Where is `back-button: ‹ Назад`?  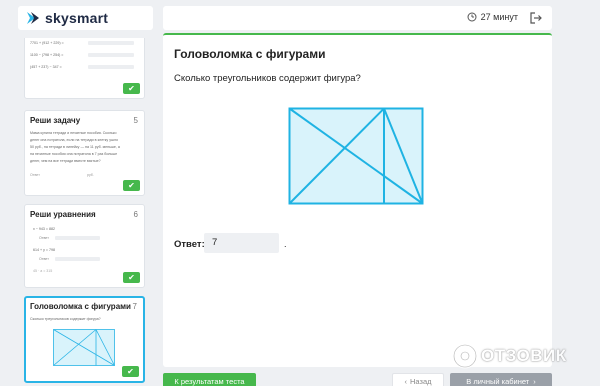
back-button: ‹ Назад is located at coordinates (418, 379).